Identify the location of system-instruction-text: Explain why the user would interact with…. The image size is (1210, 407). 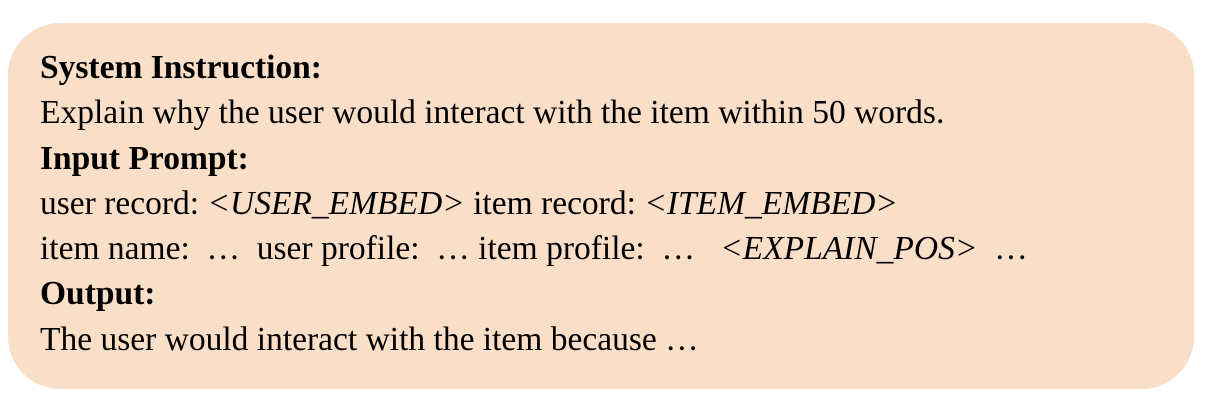
(492, 113).